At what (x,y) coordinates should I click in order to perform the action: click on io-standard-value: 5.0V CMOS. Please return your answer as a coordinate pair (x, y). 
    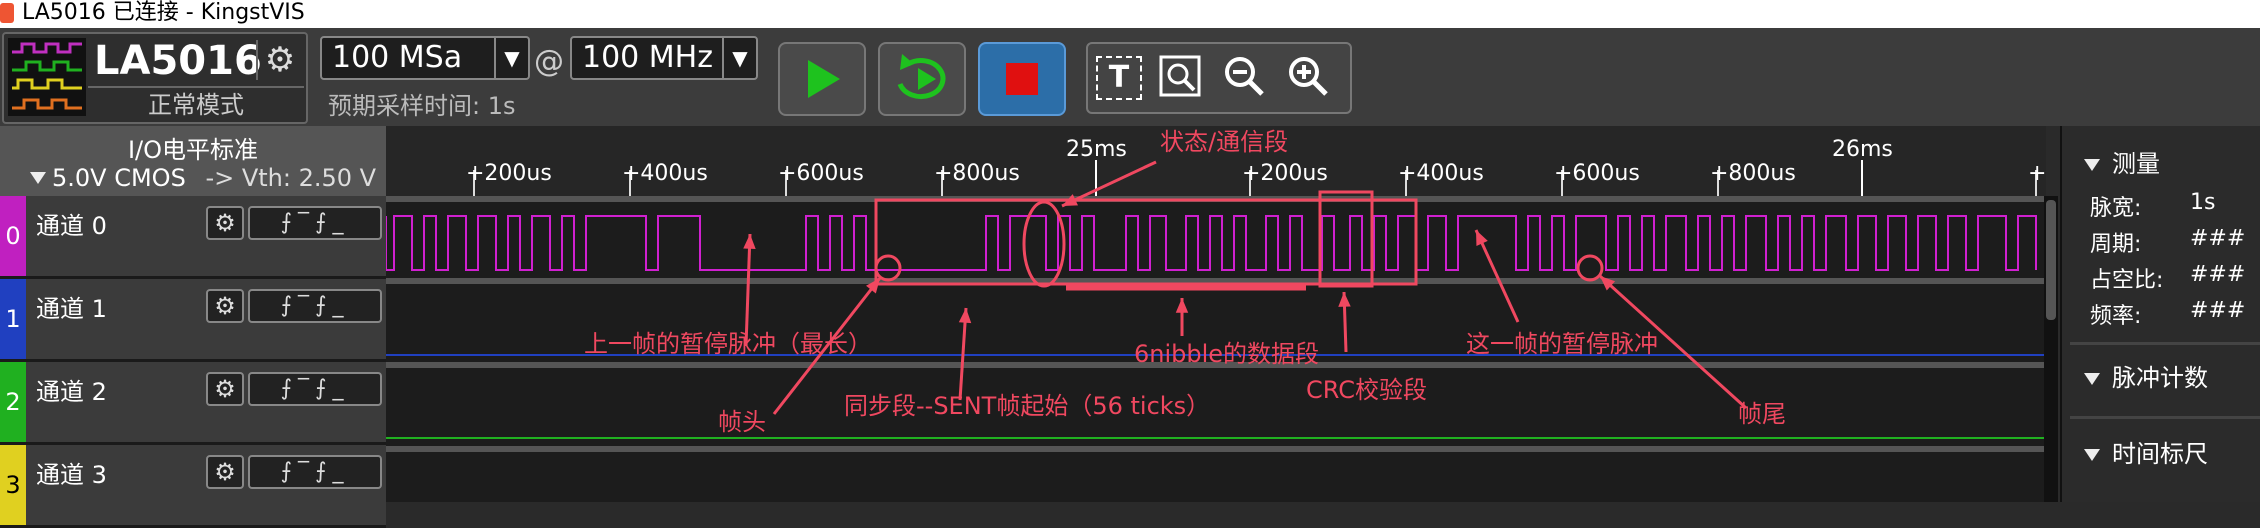
    Looking at the image, I should click on (119, 178).